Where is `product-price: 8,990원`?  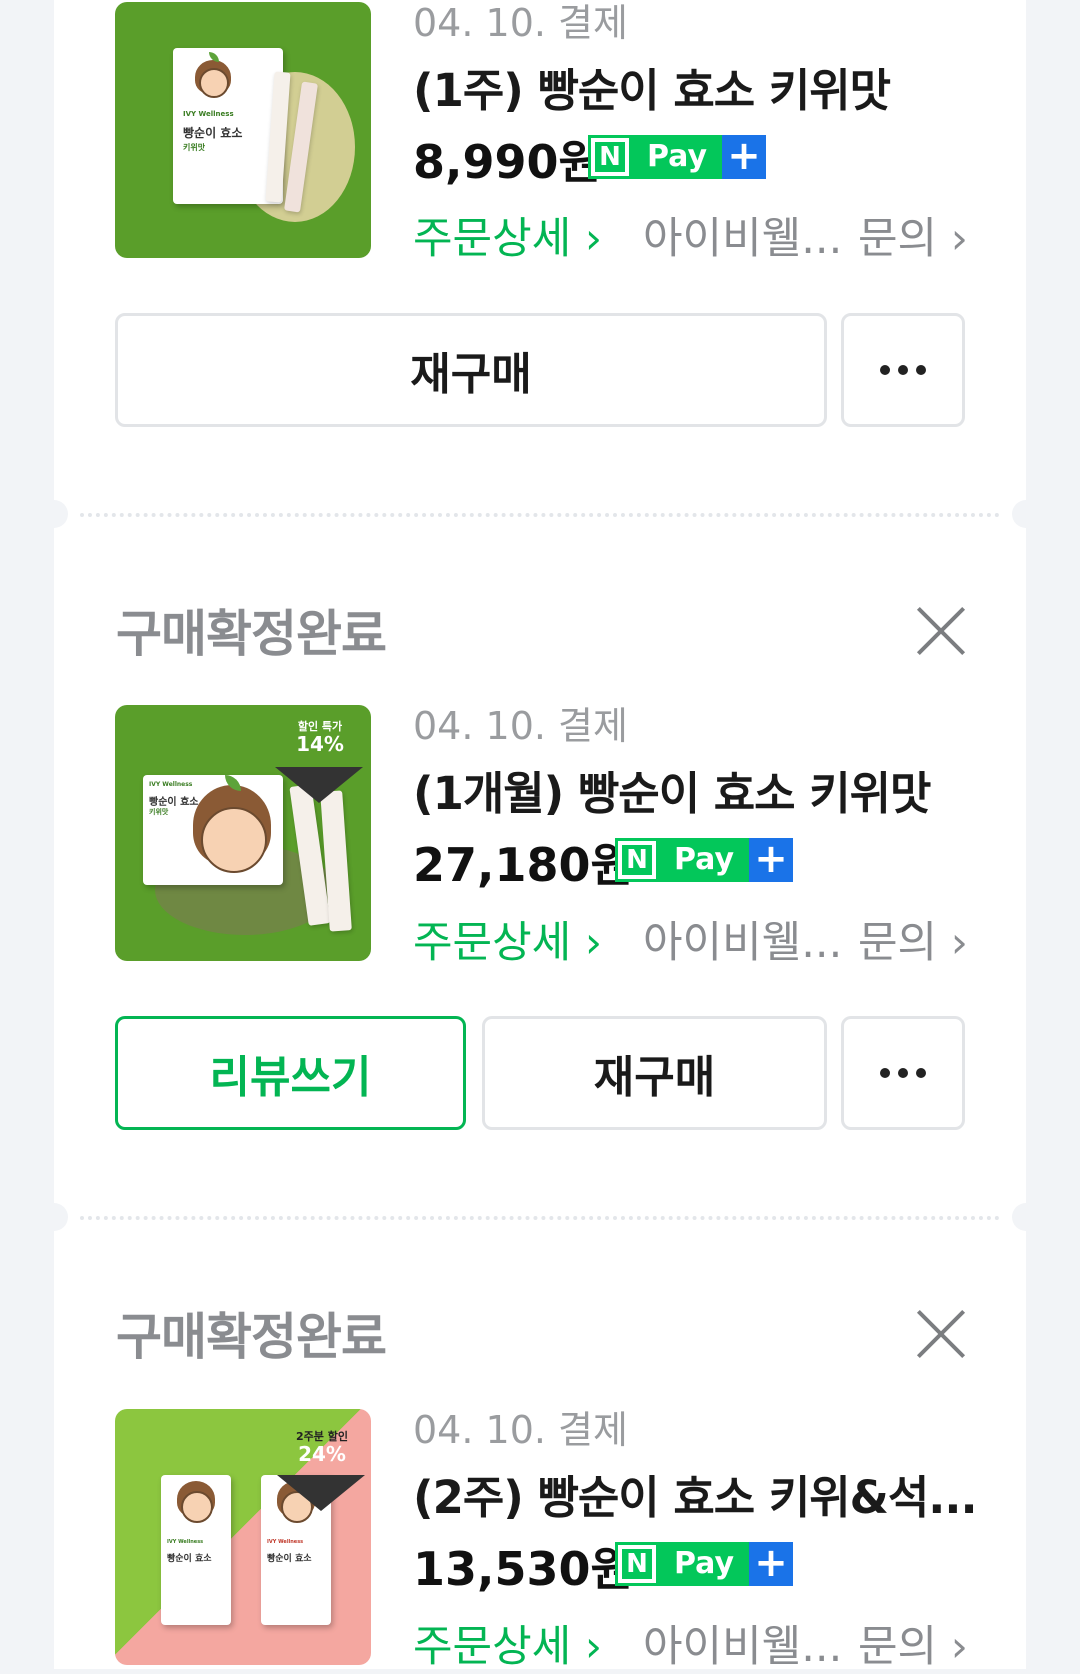
product-price: 8,990원 is located at coordinates (507, 162).